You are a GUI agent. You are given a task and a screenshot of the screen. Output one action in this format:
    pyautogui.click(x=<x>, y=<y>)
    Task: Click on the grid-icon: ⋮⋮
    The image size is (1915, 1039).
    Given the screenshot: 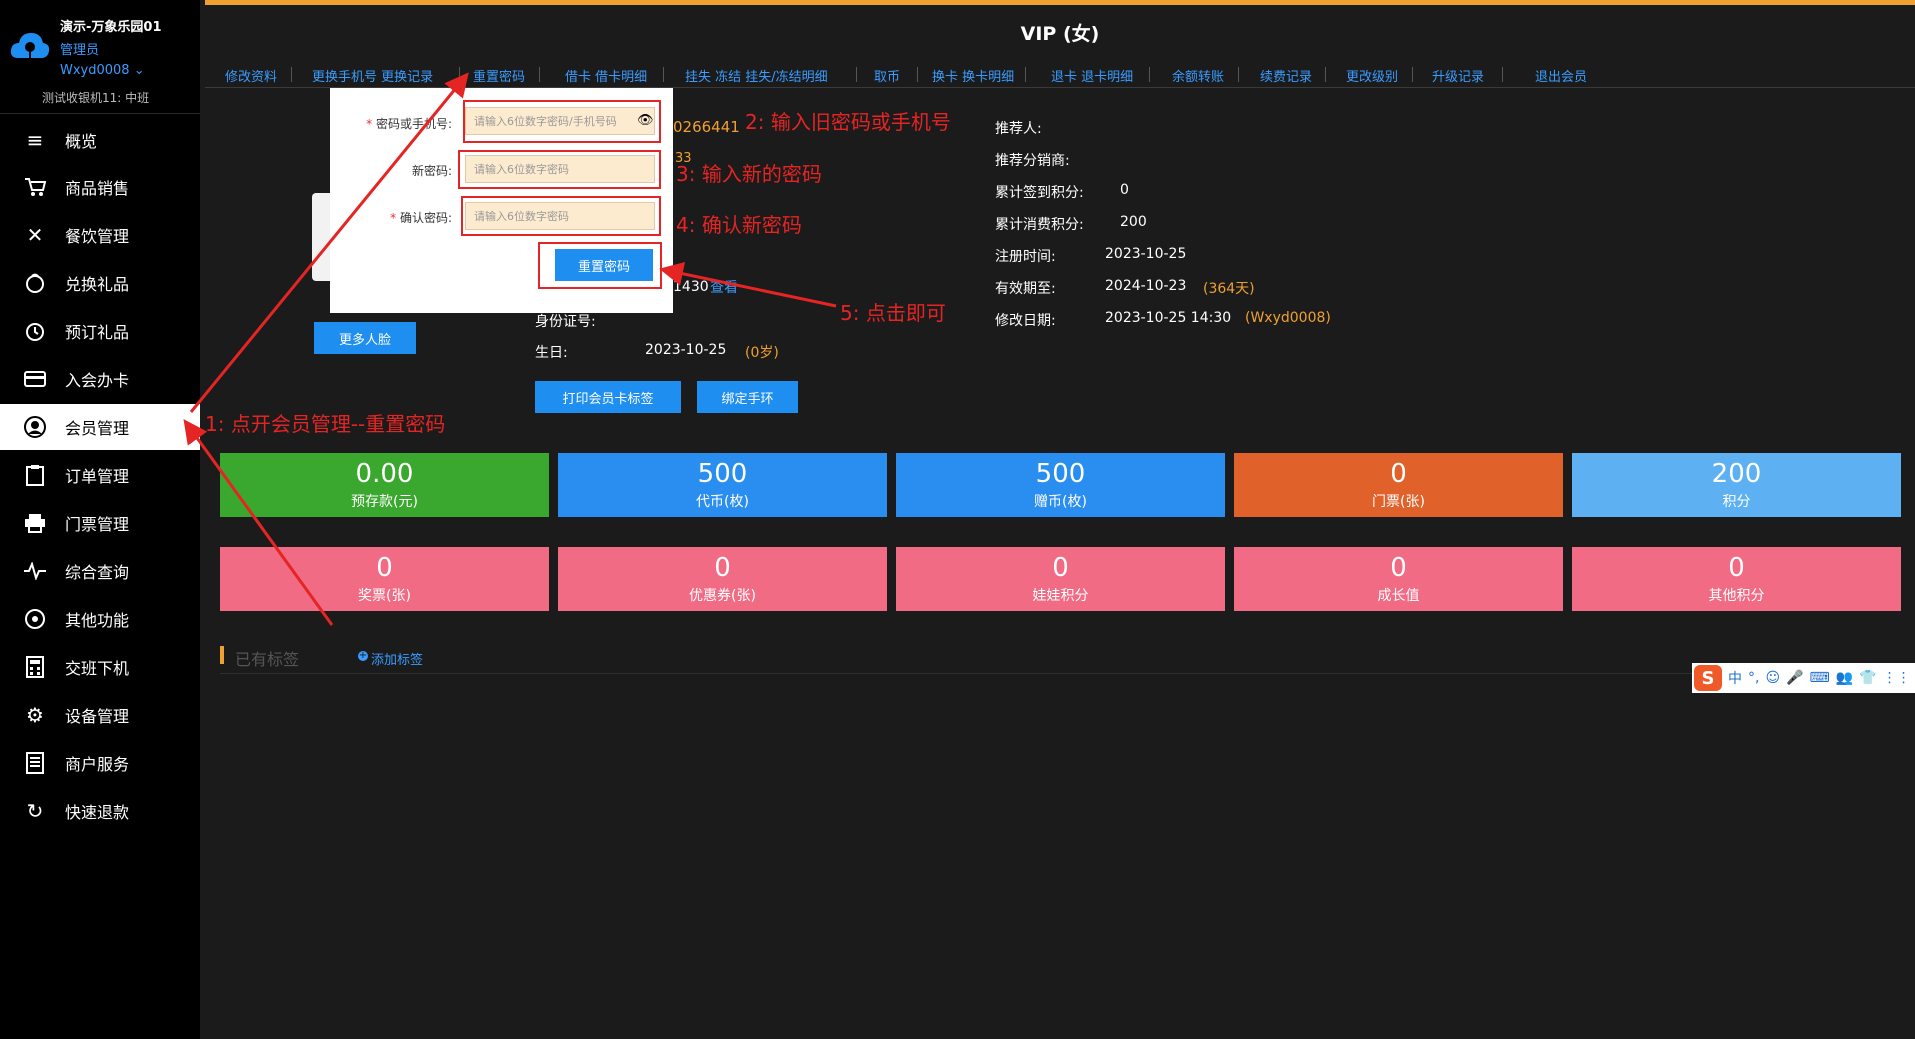 What is the action you would take?
    pyautogui.click(x=1897, y=678)
    